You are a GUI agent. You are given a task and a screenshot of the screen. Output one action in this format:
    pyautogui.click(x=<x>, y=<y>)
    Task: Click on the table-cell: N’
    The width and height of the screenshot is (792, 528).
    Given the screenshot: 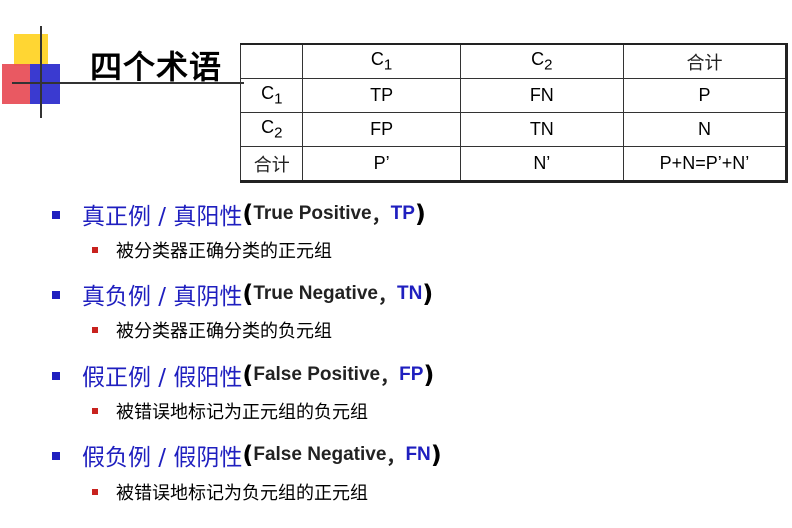 What is the action you would take?
    pyautogui.click(x=541, y=164)
    